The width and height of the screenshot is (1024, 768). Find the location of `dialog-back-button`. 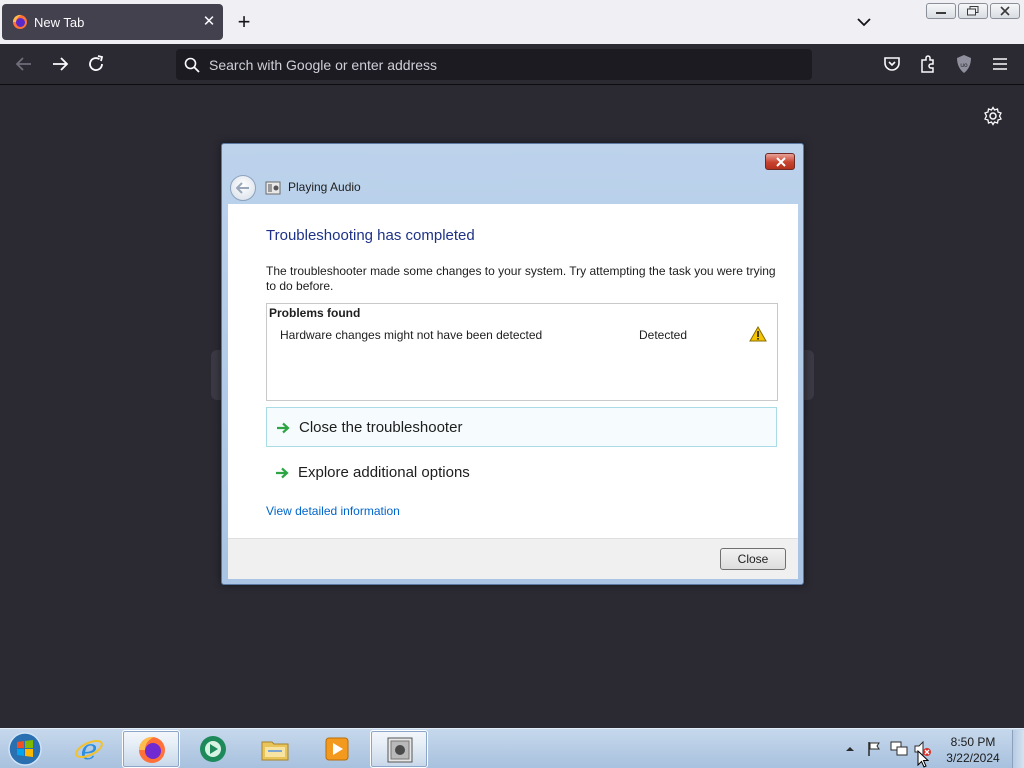

dialog-back-button is located at coordinates (243, 188).